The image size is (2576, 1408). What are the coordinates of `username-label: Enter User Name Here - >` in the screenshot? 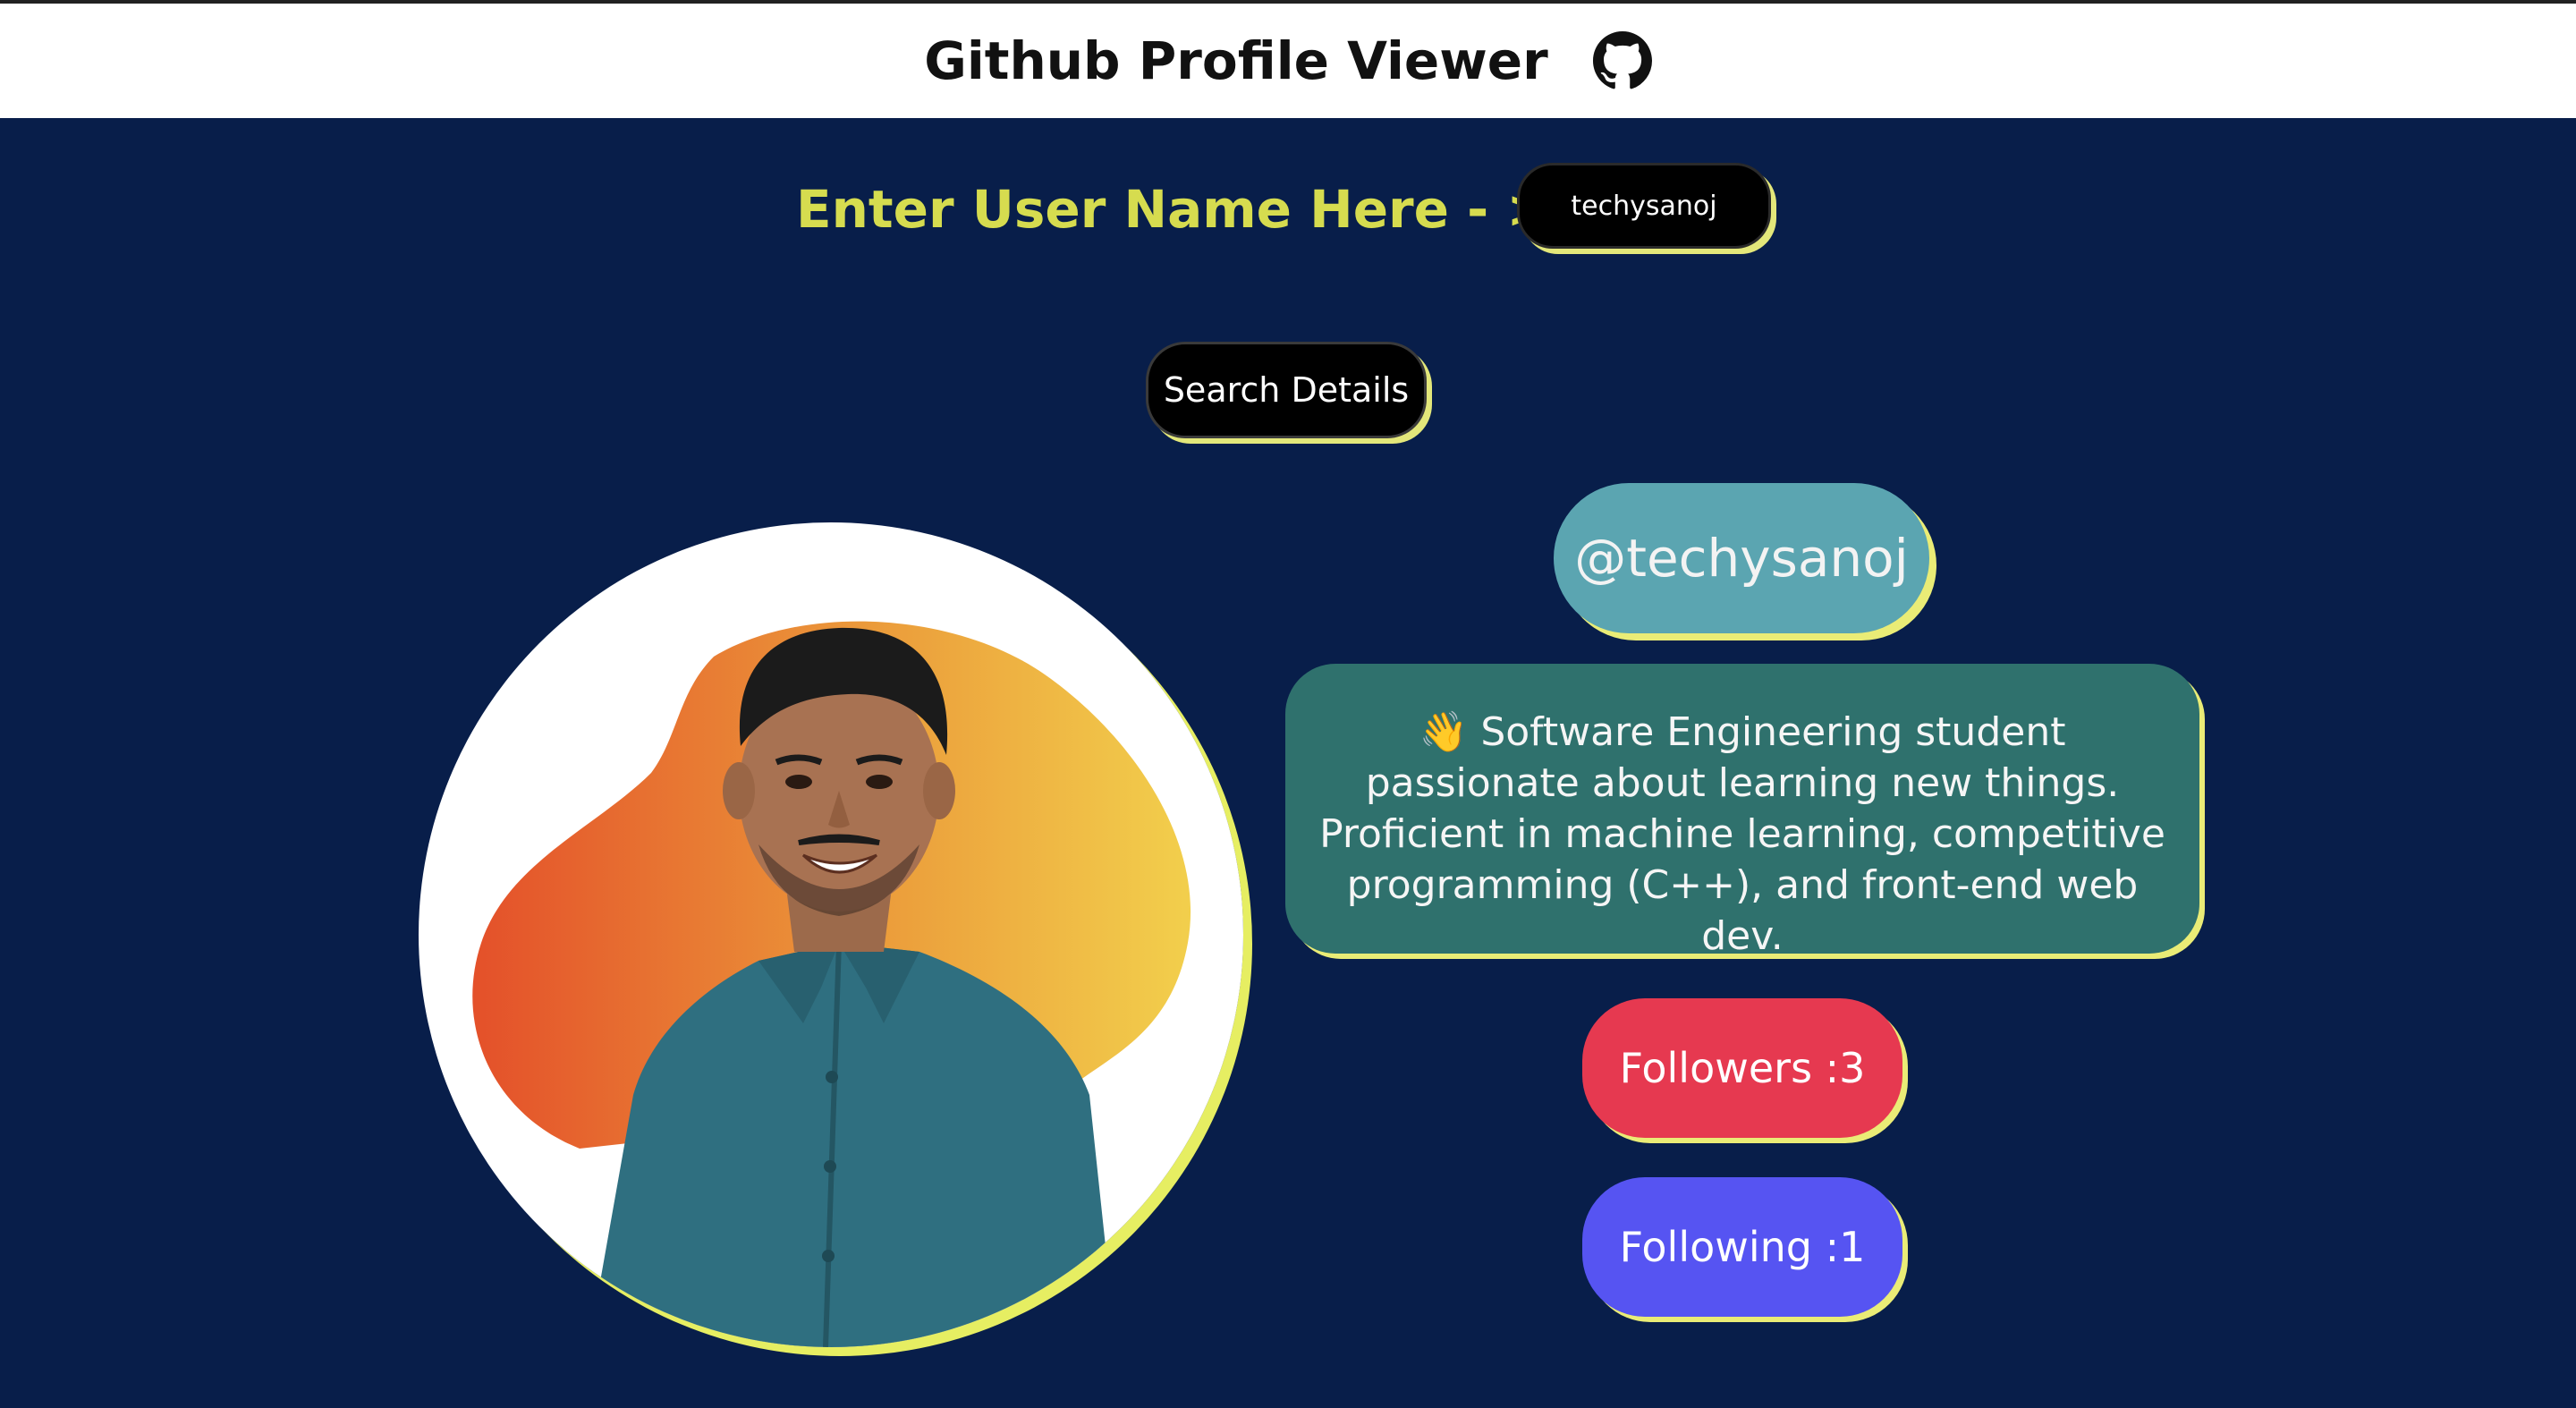 It's located at (1173, 209).